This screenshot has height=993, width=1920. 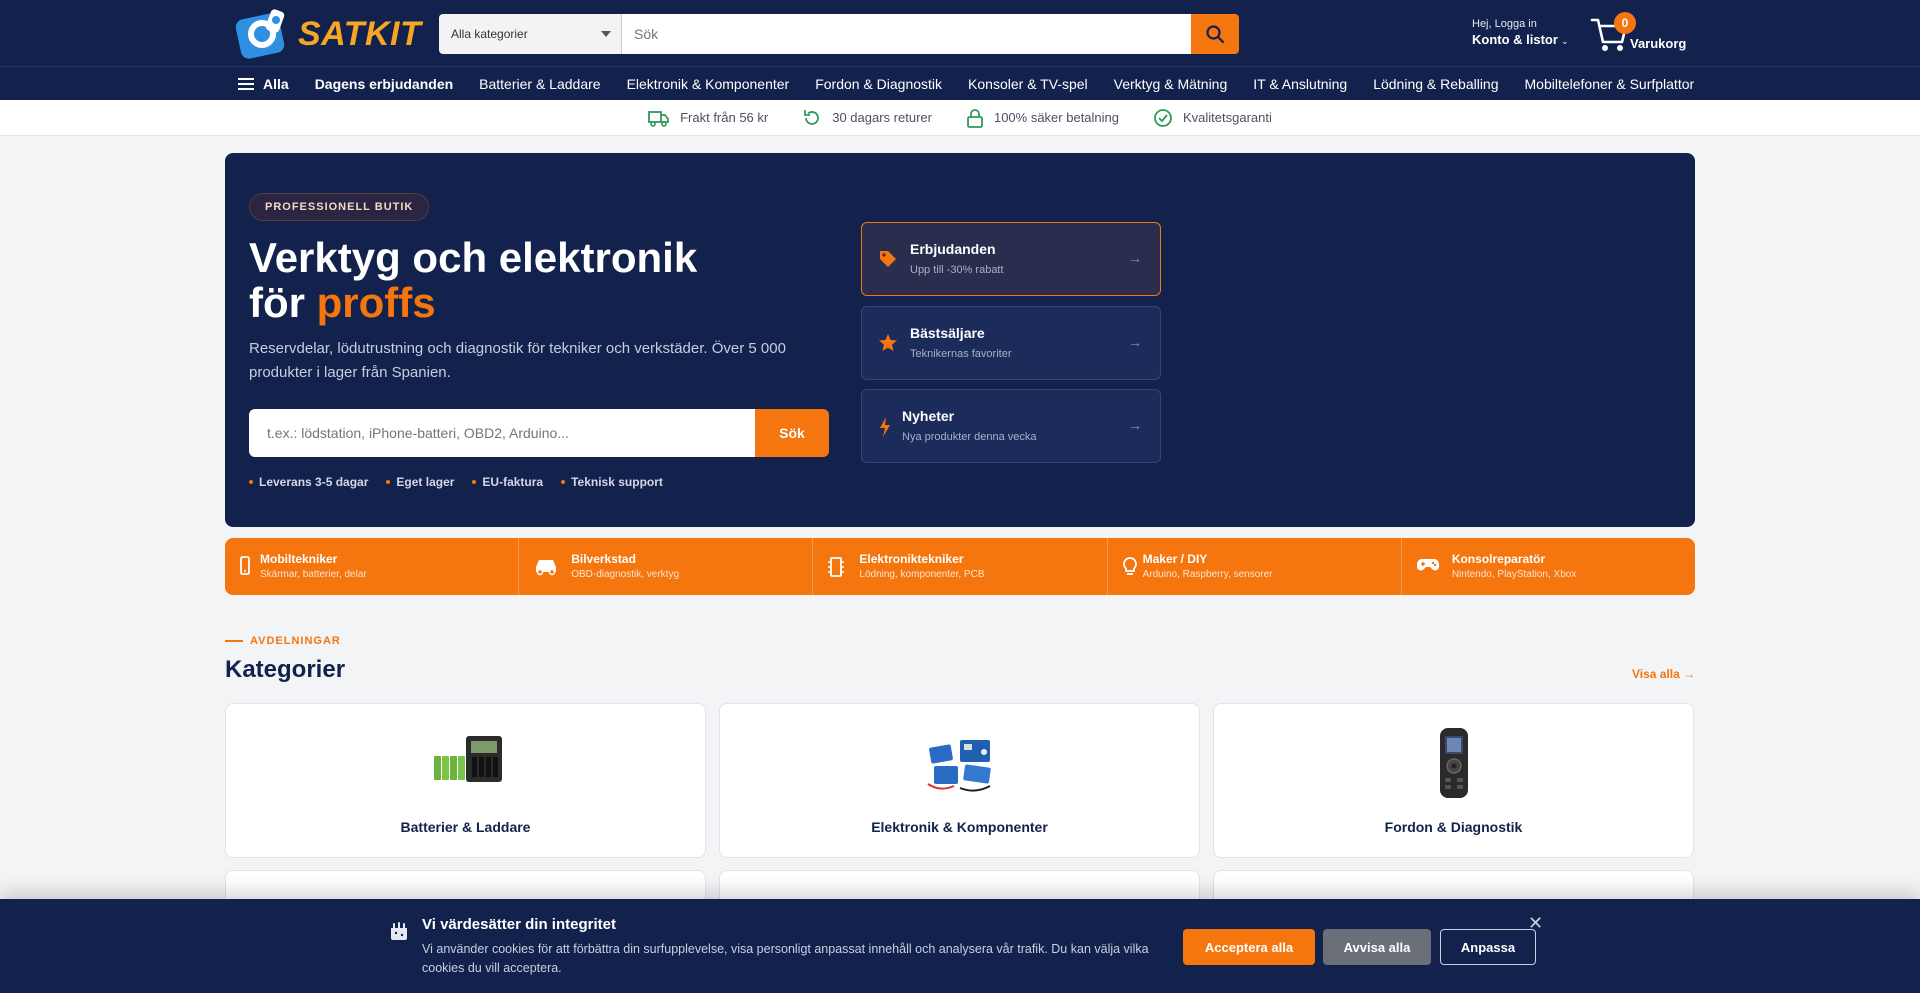 What do you see at coordinates (953, 249) in the screenshot?
I see `promo-title: Erbjudanden` at bounding box center [953, 249].